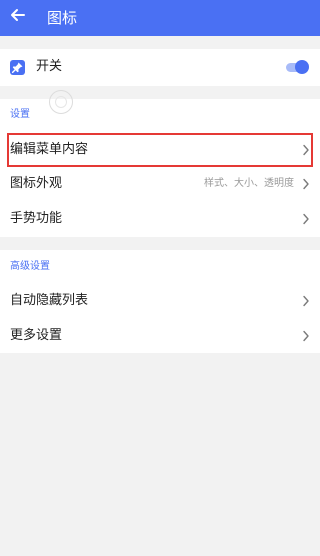  Describe the element at coordinates (18, 15) in the screenshot. I see `back-arrow-icon` at that location.